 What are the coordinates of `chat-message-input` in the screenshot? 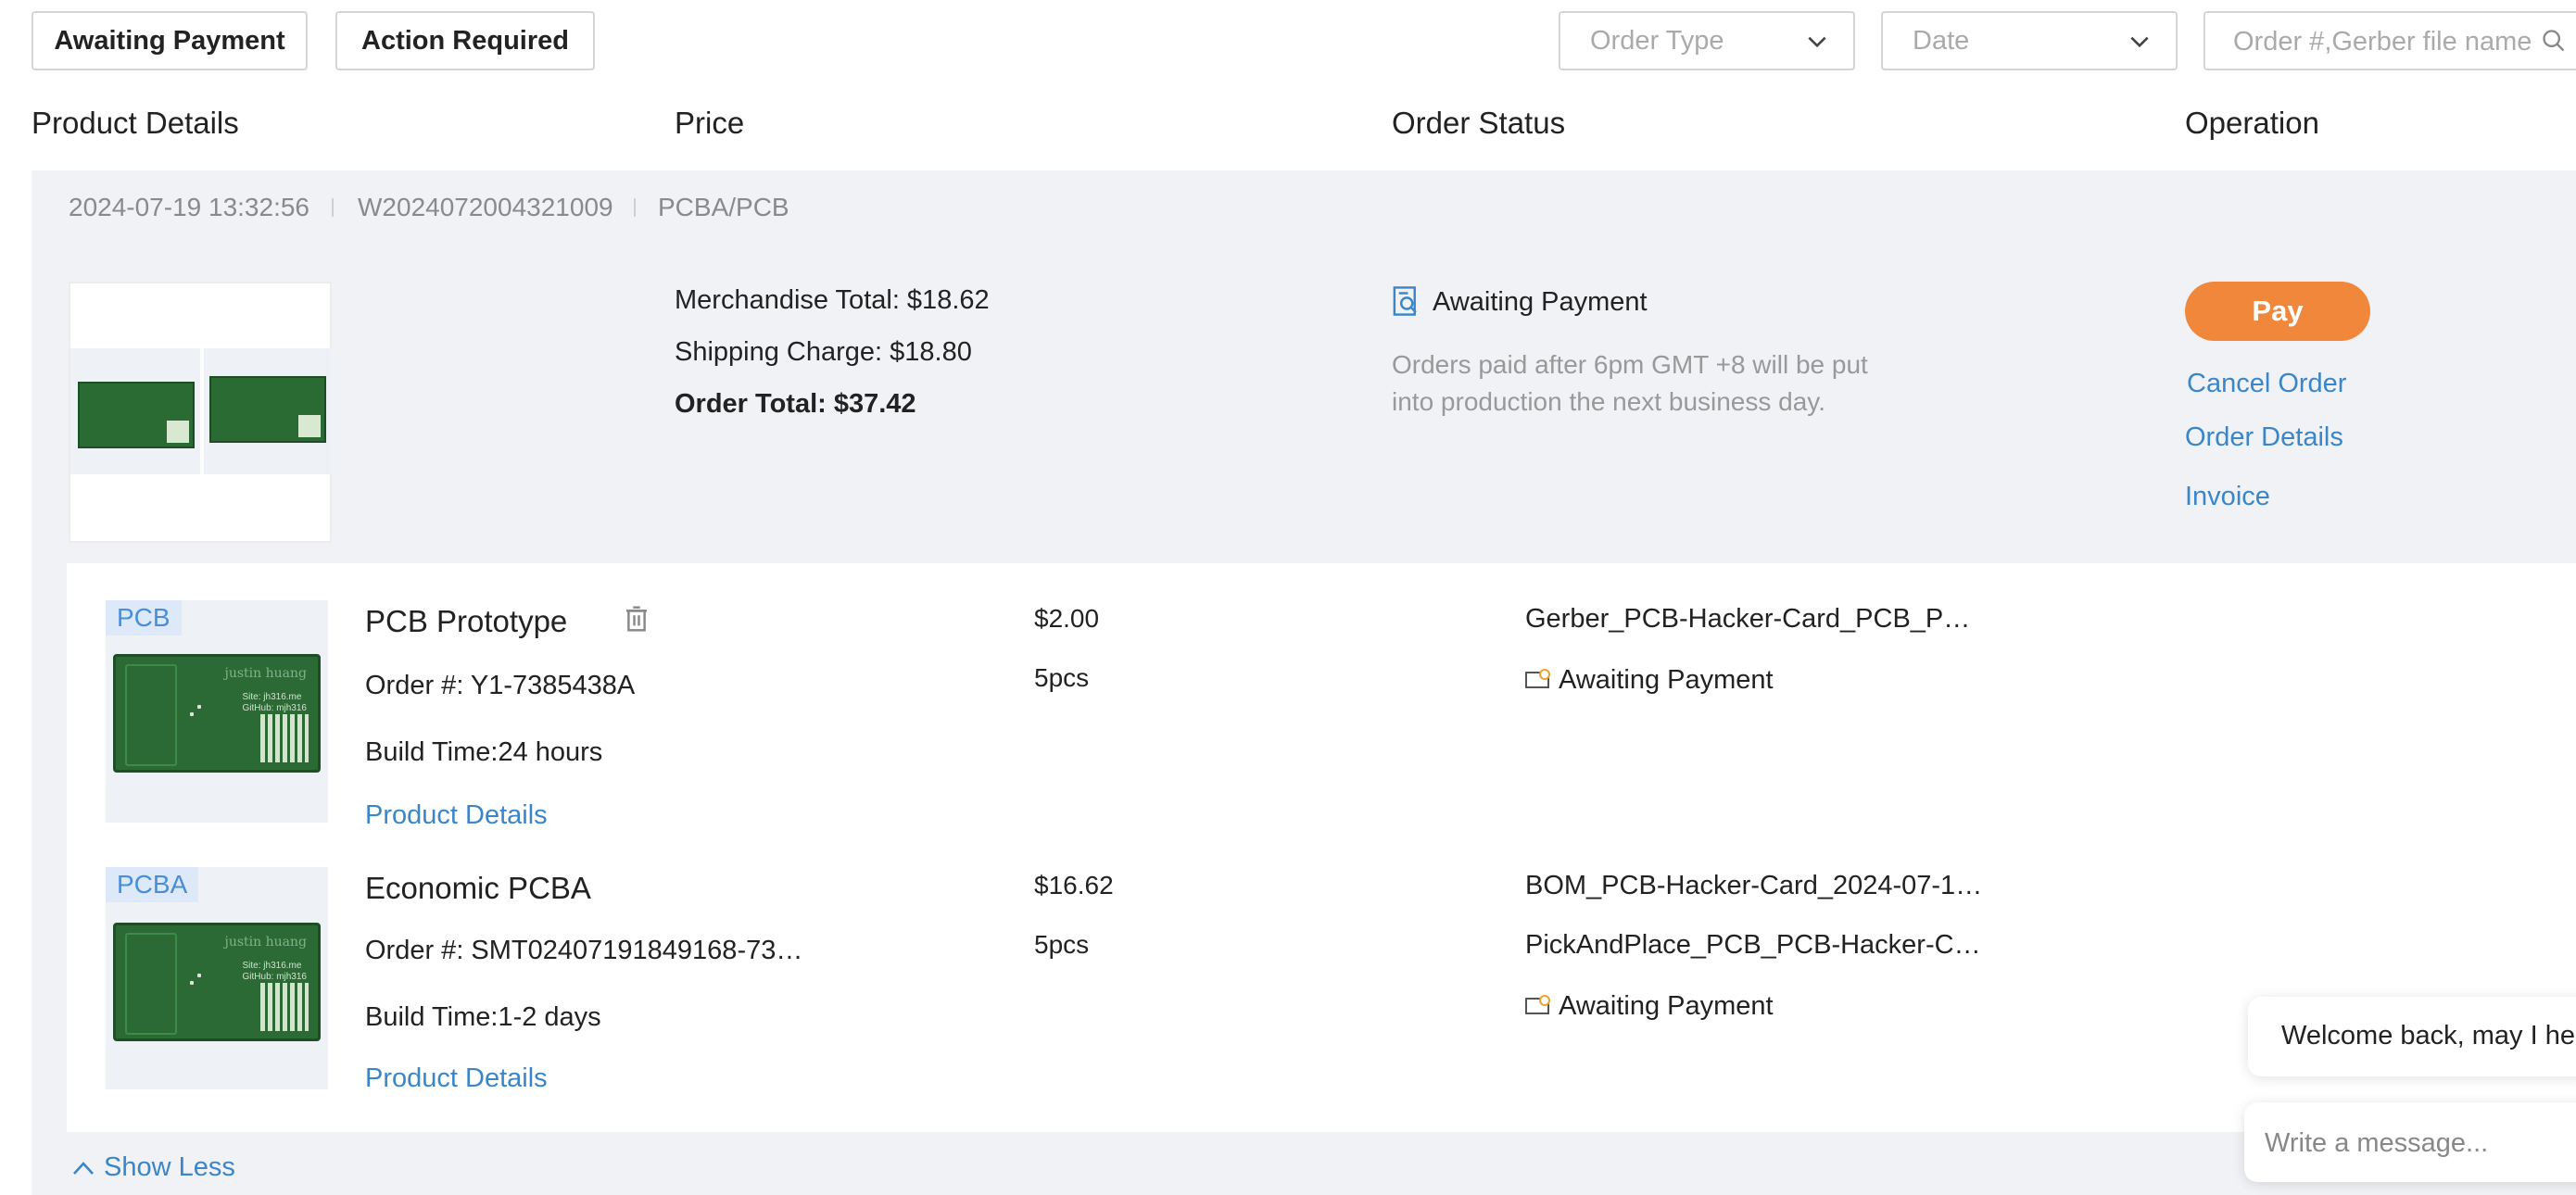 It's located at (2420, 1143).